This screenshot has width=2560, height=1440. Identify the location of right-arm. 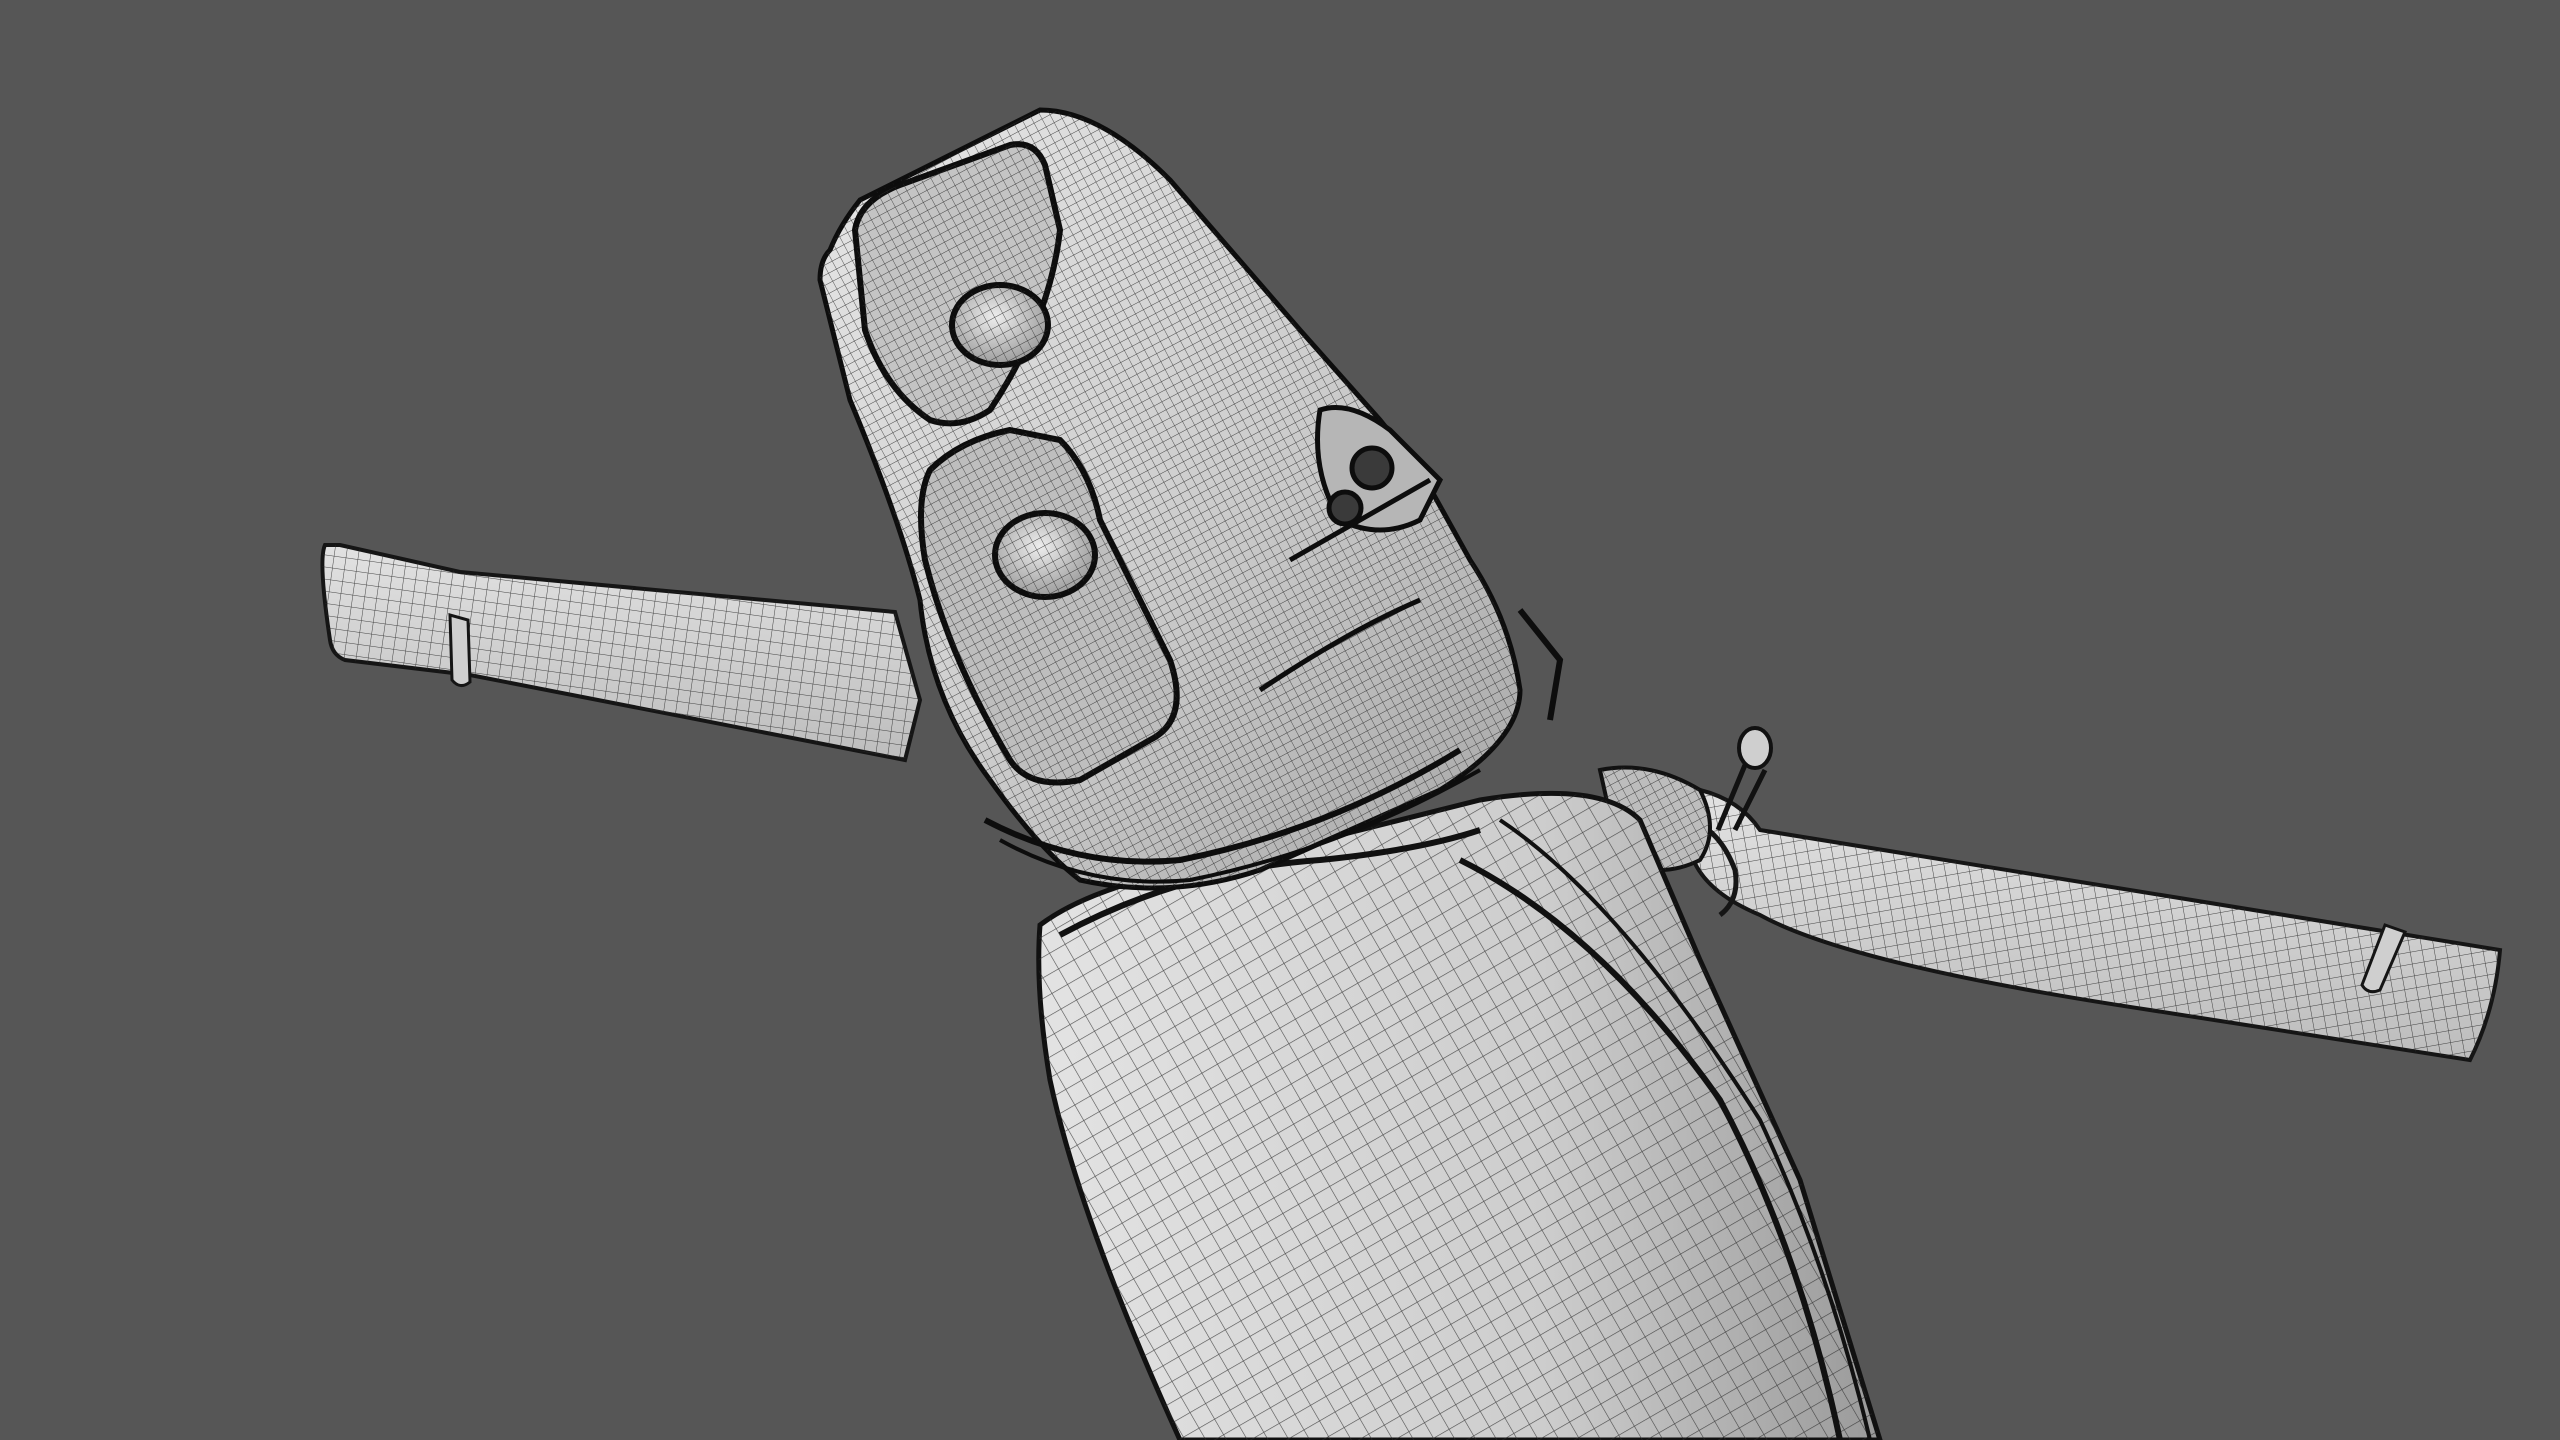
(2095, 925).